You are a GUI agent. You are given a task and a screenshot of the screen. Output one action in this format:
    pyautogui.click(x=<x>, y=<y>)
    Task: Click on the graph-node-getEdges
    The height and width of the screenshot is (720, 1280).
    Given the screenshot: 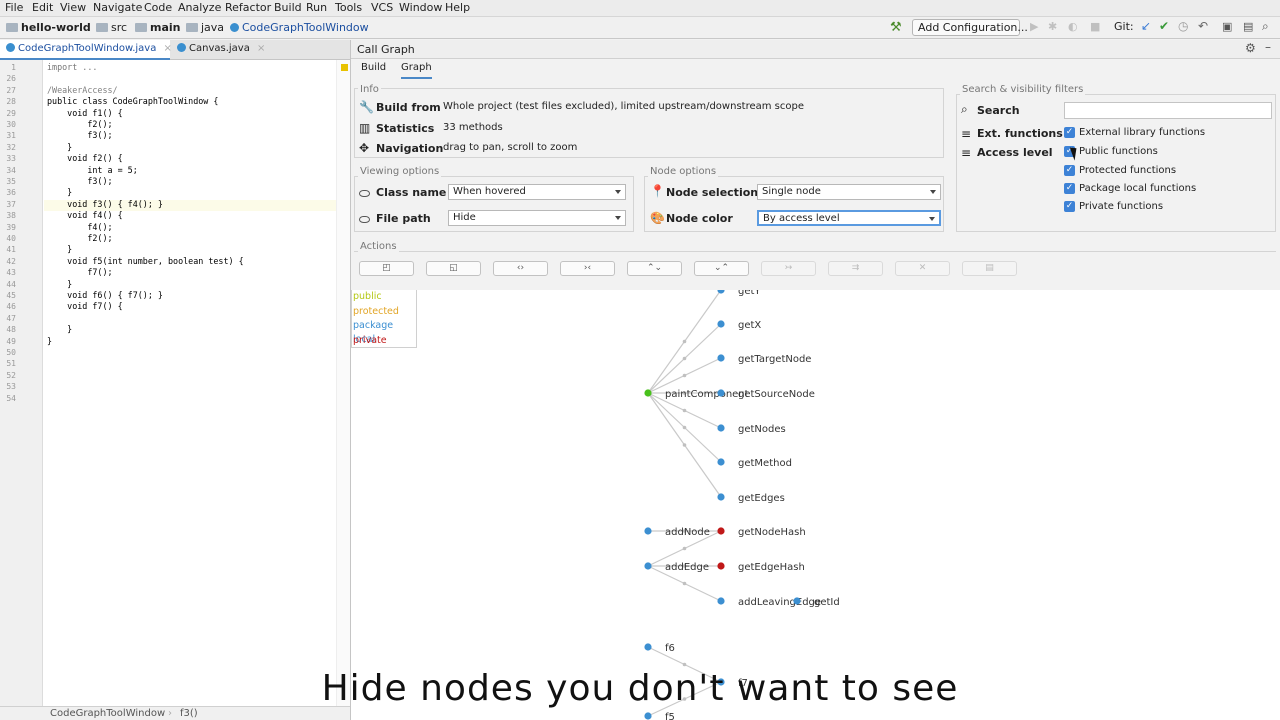 What is the action you would take?
    pyautogui.click(x=721, y=497)
    